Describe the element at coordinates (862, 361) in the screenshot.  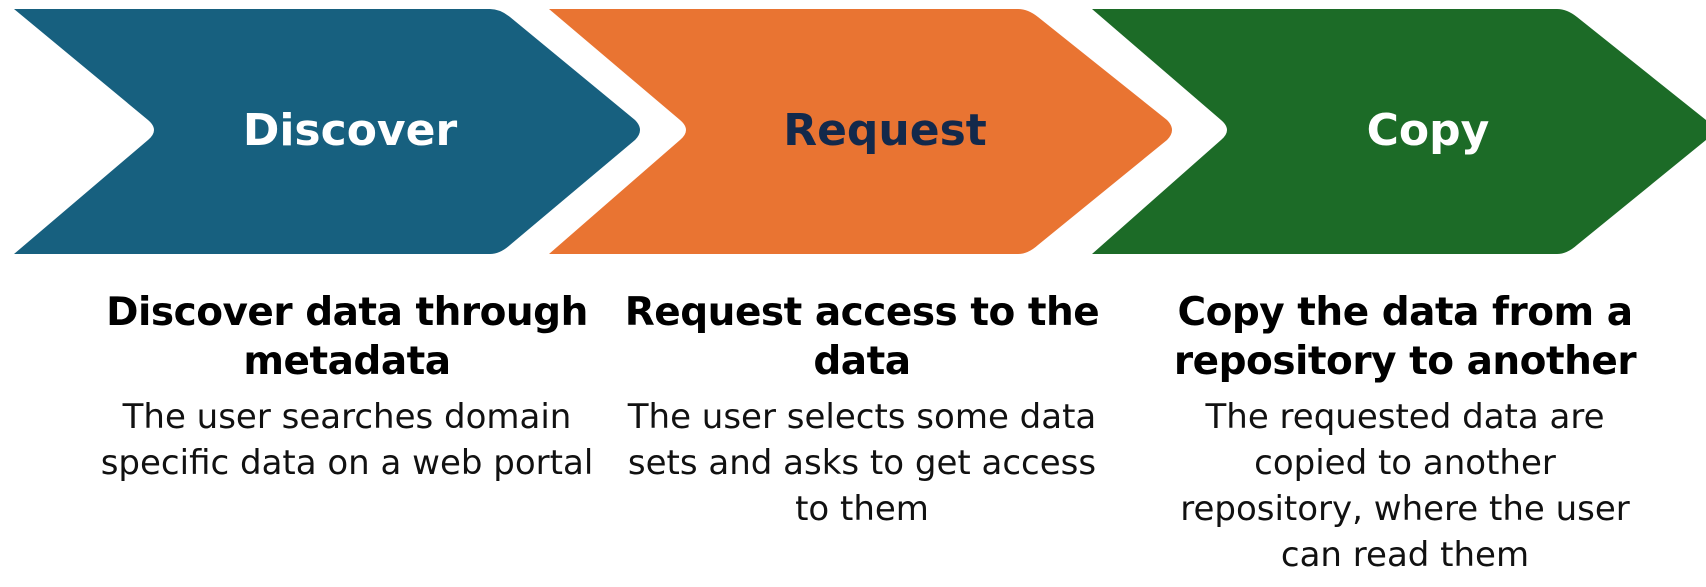
I see `request-heading-line2: data` at that location.